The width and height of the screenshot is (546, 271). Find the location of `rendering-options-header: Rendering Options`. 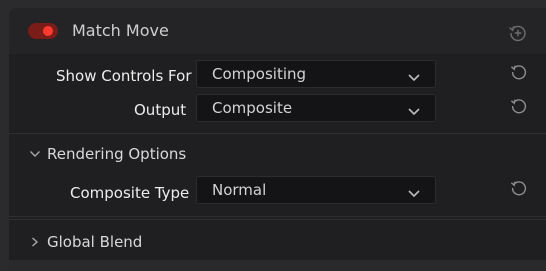

rendering-options-header: Rendering Options is located at coordinates (107, 154).